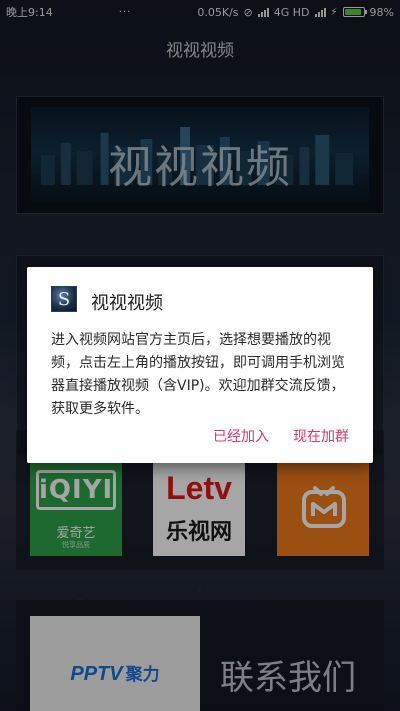 The height and width of the screenshot is (711, 400). What do you see at coordinates (127, 303) in the screenshot?
I see `dialog-title: 视视视频` at bounding box center [127, 303].